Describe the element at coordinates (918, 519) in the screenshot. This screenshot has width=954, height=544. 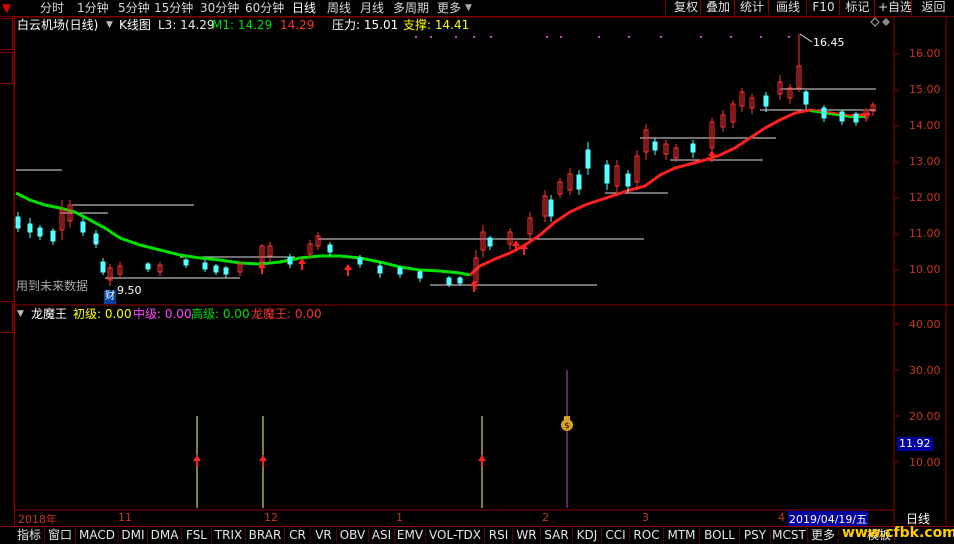
I see `period-label: 日线` at that location.